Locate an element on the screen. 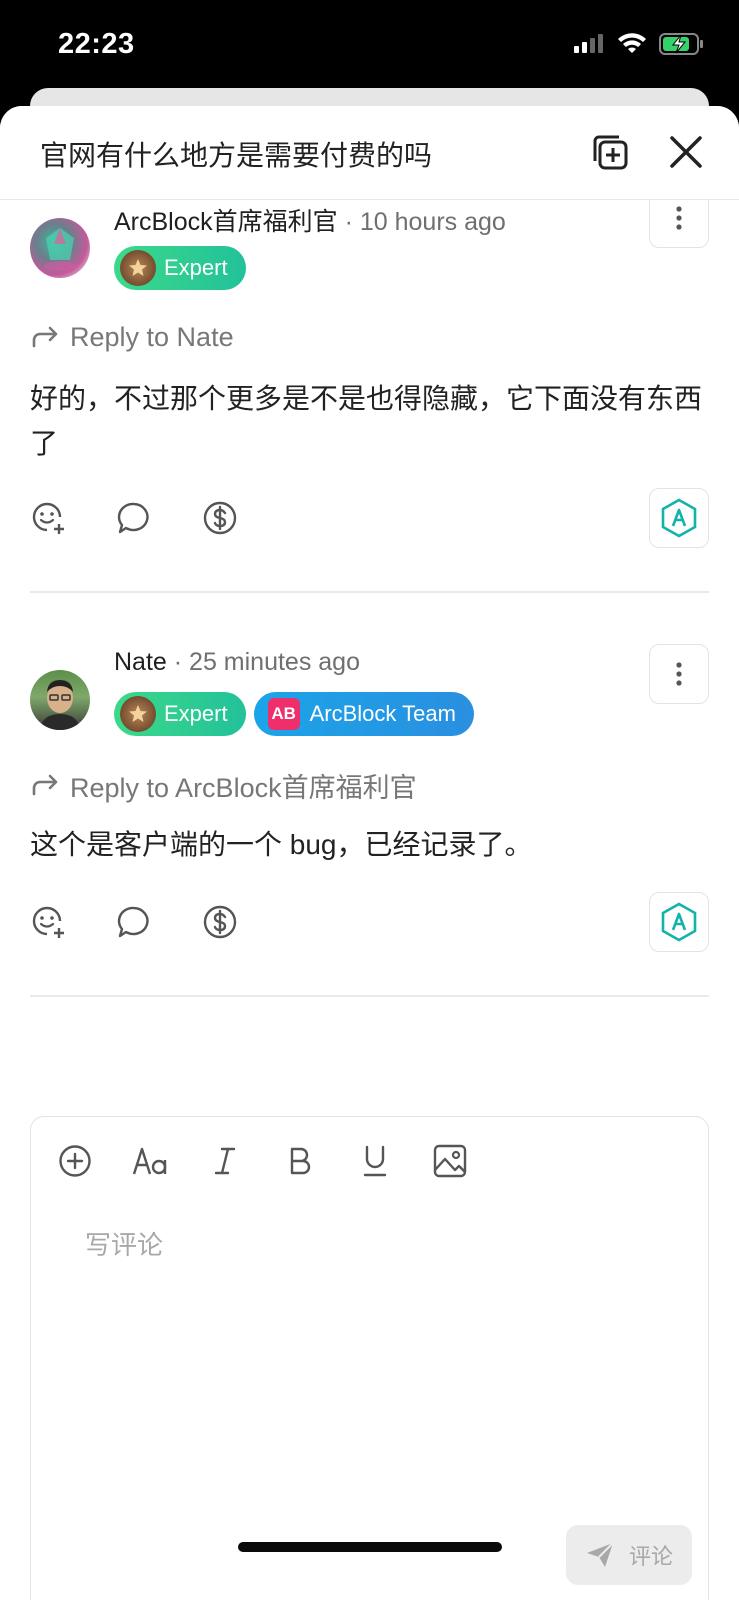  comment-body: 好的，不过那个更多是不是也得隐藏，它下面没有东西了 is located at coordinates (366, 421).